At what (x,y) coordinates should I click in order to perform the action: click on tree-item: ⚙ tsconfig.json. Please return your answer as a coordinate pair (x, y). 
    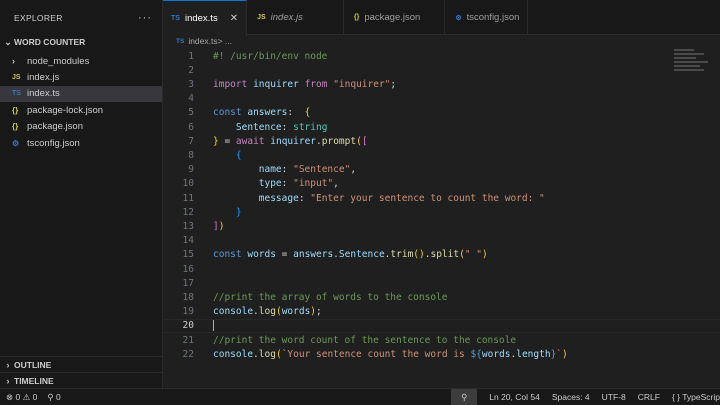
    Looking at the image, I should click on (81, 143).